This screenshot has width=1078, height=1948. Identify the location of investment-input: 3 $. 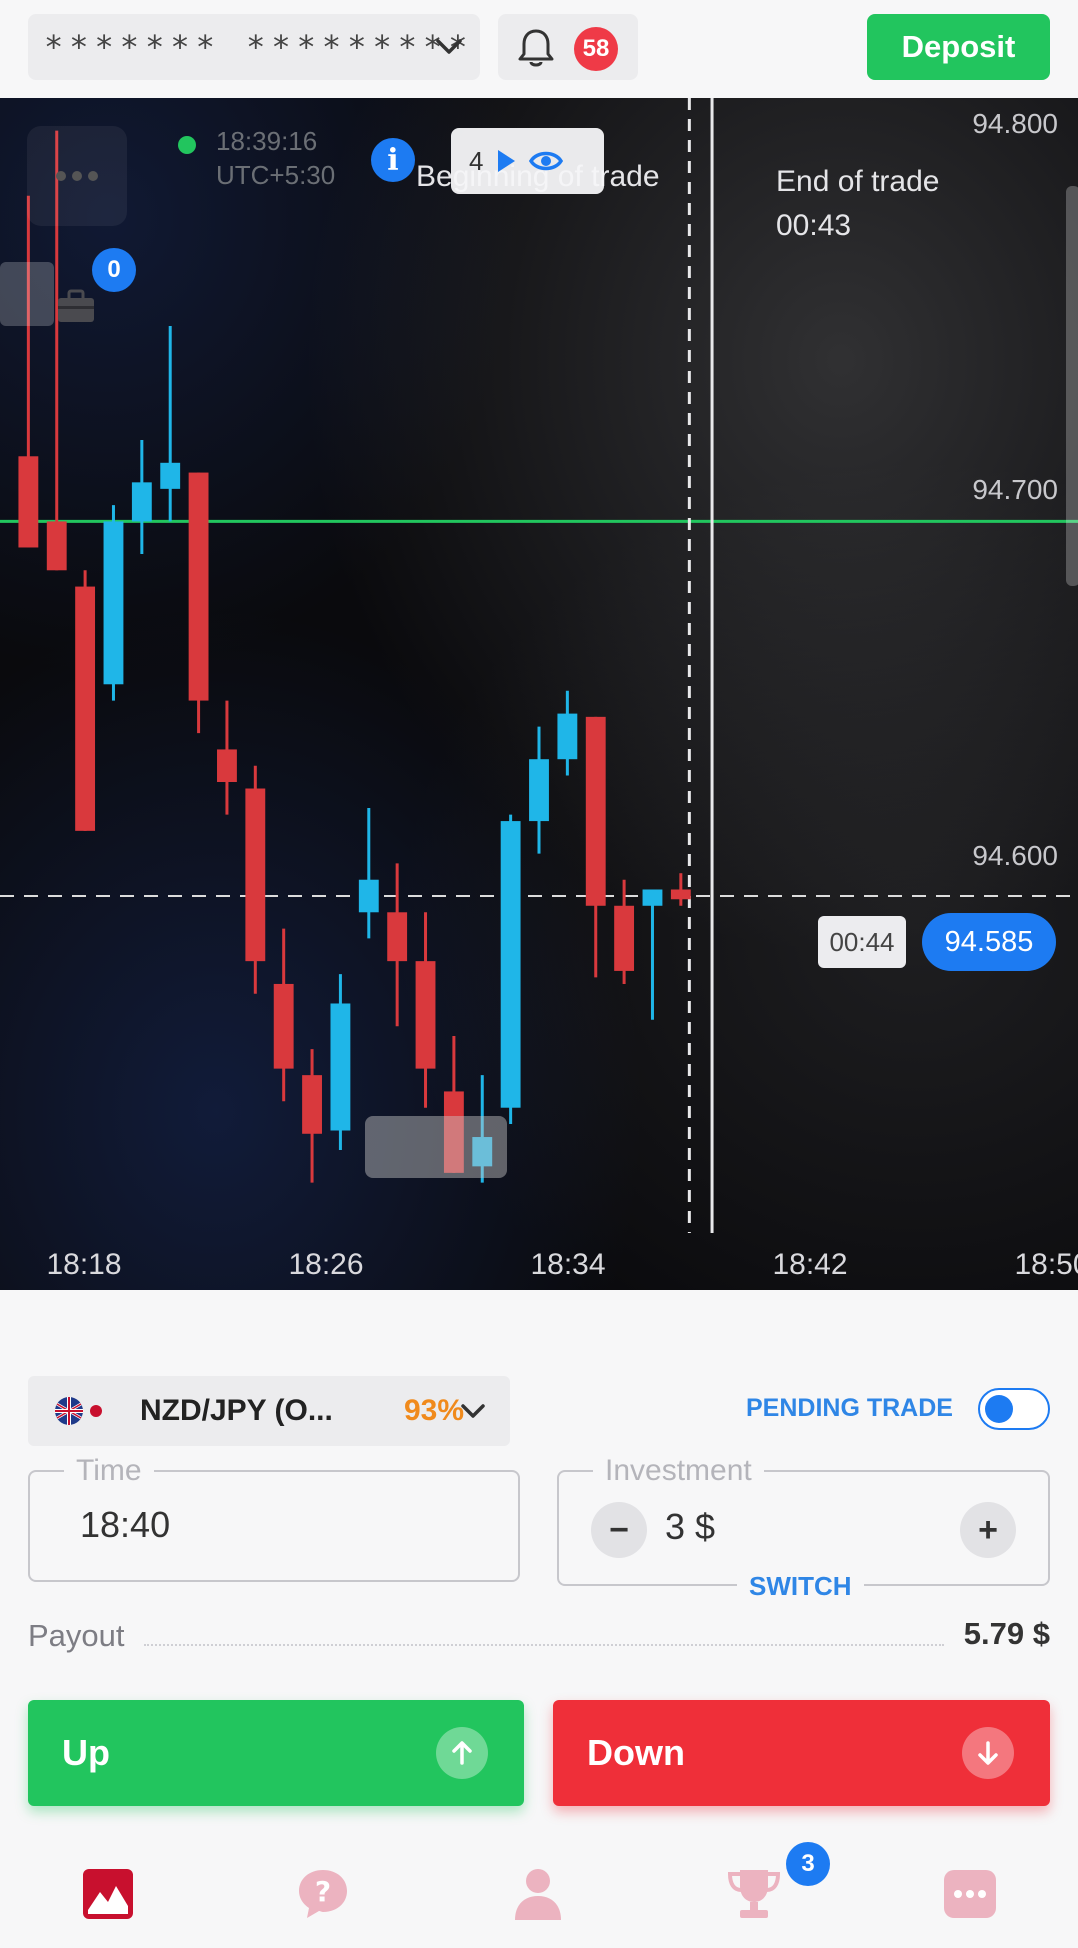
(690, 1527).